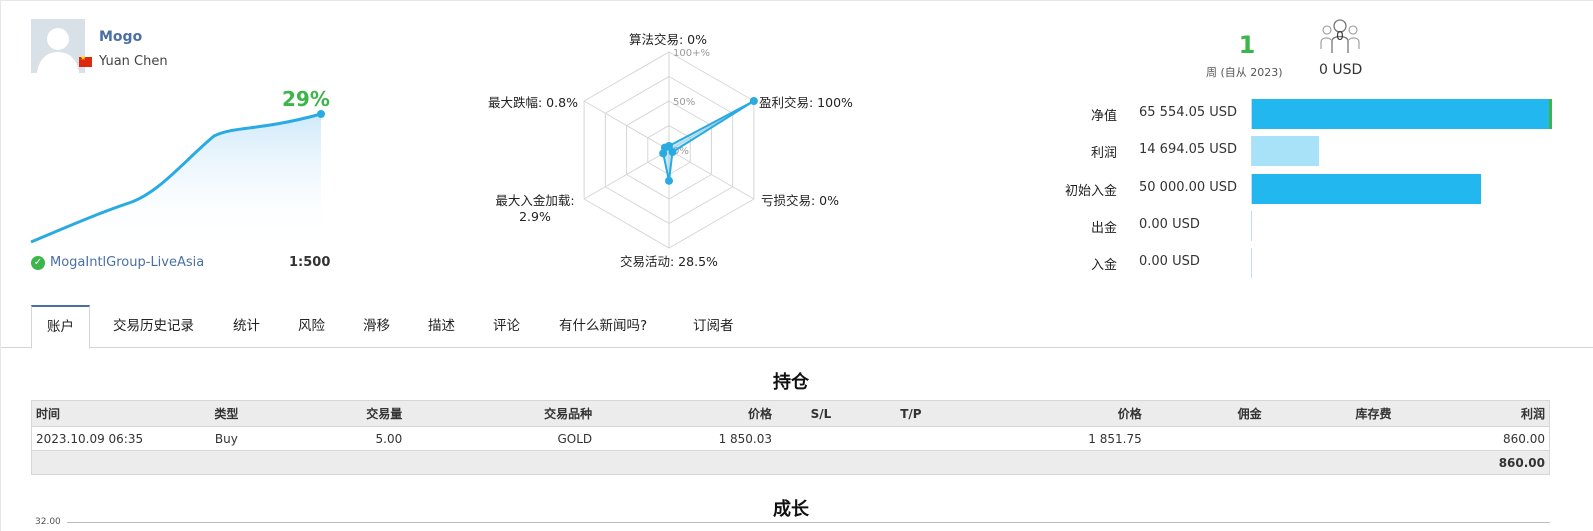  Describe the element at coordinates (1301, 226) in the screenshot. I see `stat-row-withdrawals: 出金 0.00 USD` at that location.